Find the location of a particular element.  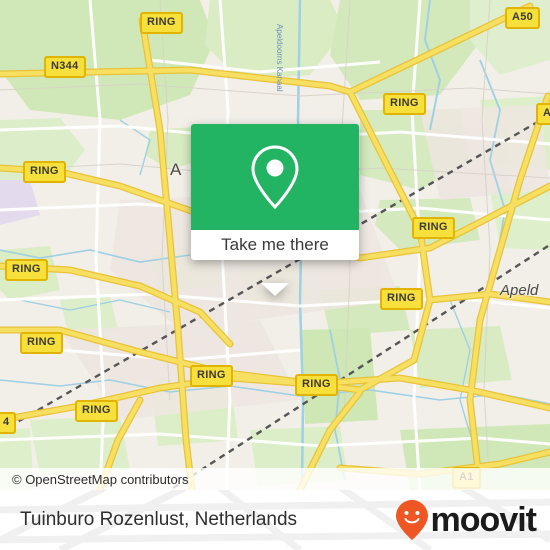

shield-ring-4: RING is located at coordinates (433, 228).